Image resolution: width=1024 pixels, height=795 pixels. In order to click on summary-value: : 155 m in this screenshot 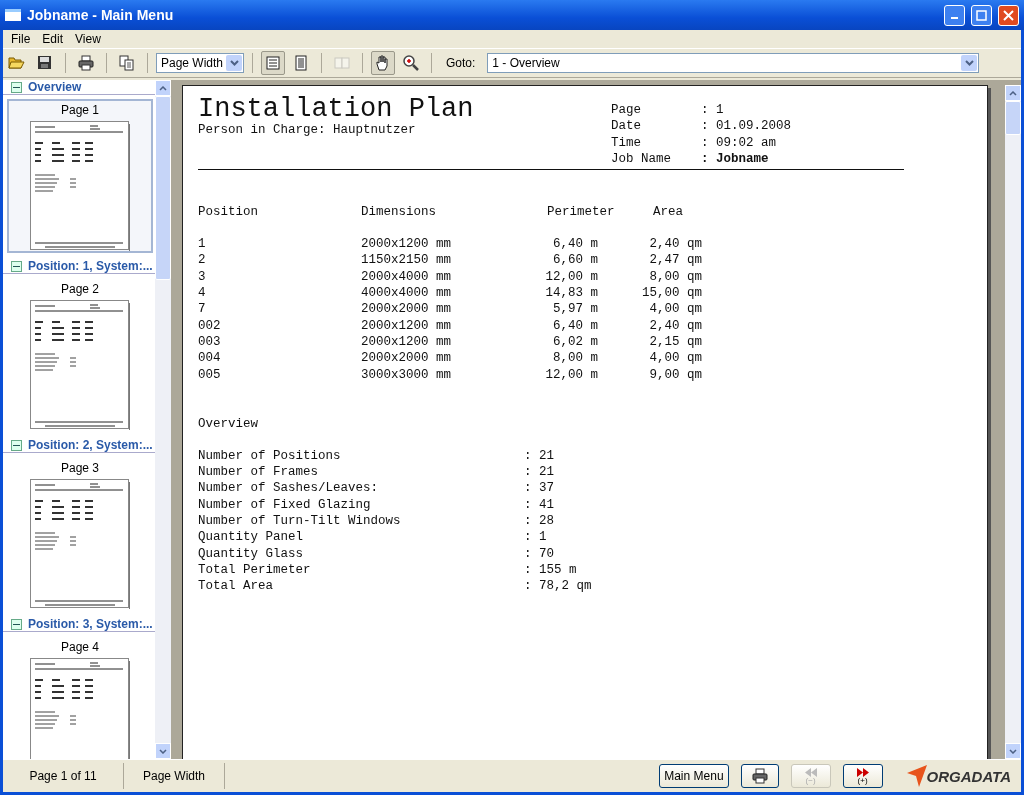, I will do `click(550, 569)`.